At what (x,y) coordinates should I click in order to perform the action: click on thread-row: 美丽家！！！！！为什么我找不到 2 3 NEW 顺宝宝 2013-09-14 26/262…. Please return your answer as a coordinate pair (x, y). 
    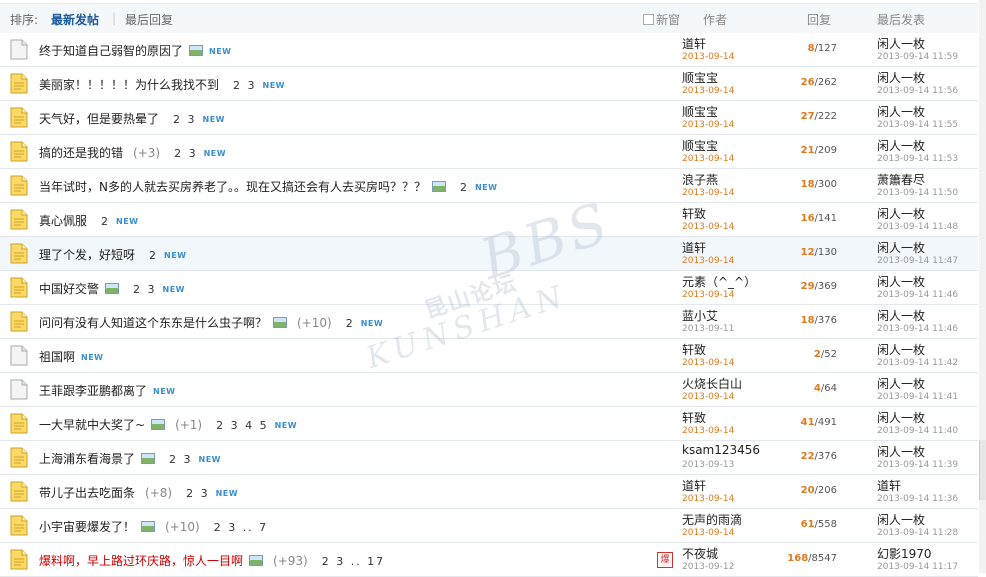
    Looking at the image, I should click on (489, 84).